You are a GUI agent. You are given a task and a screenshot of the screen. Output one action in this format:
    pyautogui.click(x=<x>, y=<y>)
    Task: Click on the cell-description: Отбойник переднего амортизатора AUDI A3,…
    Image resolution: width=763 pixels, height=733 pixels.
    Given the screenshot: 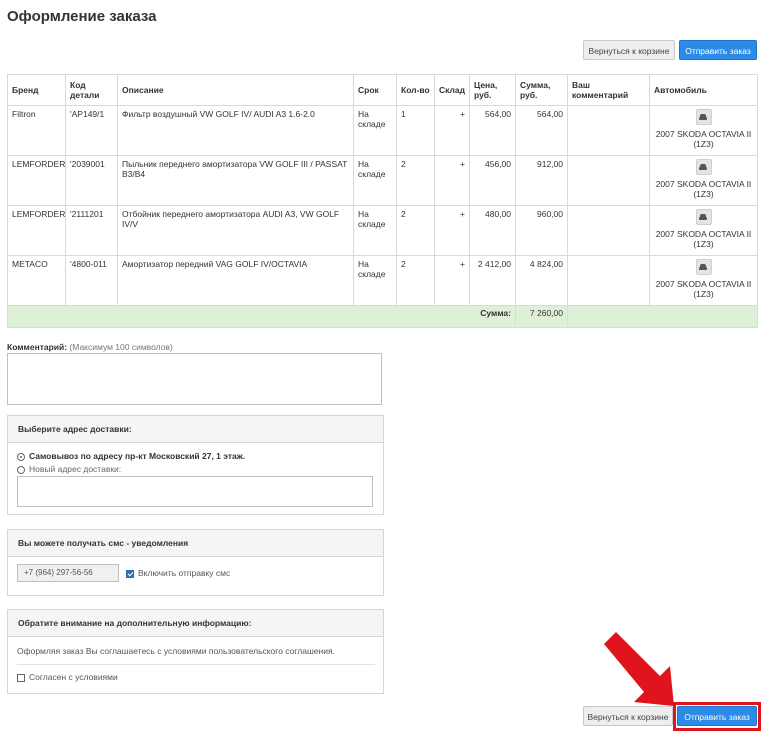 What is the action you would take?
    pyautogui.click(x=235, y=230)
    